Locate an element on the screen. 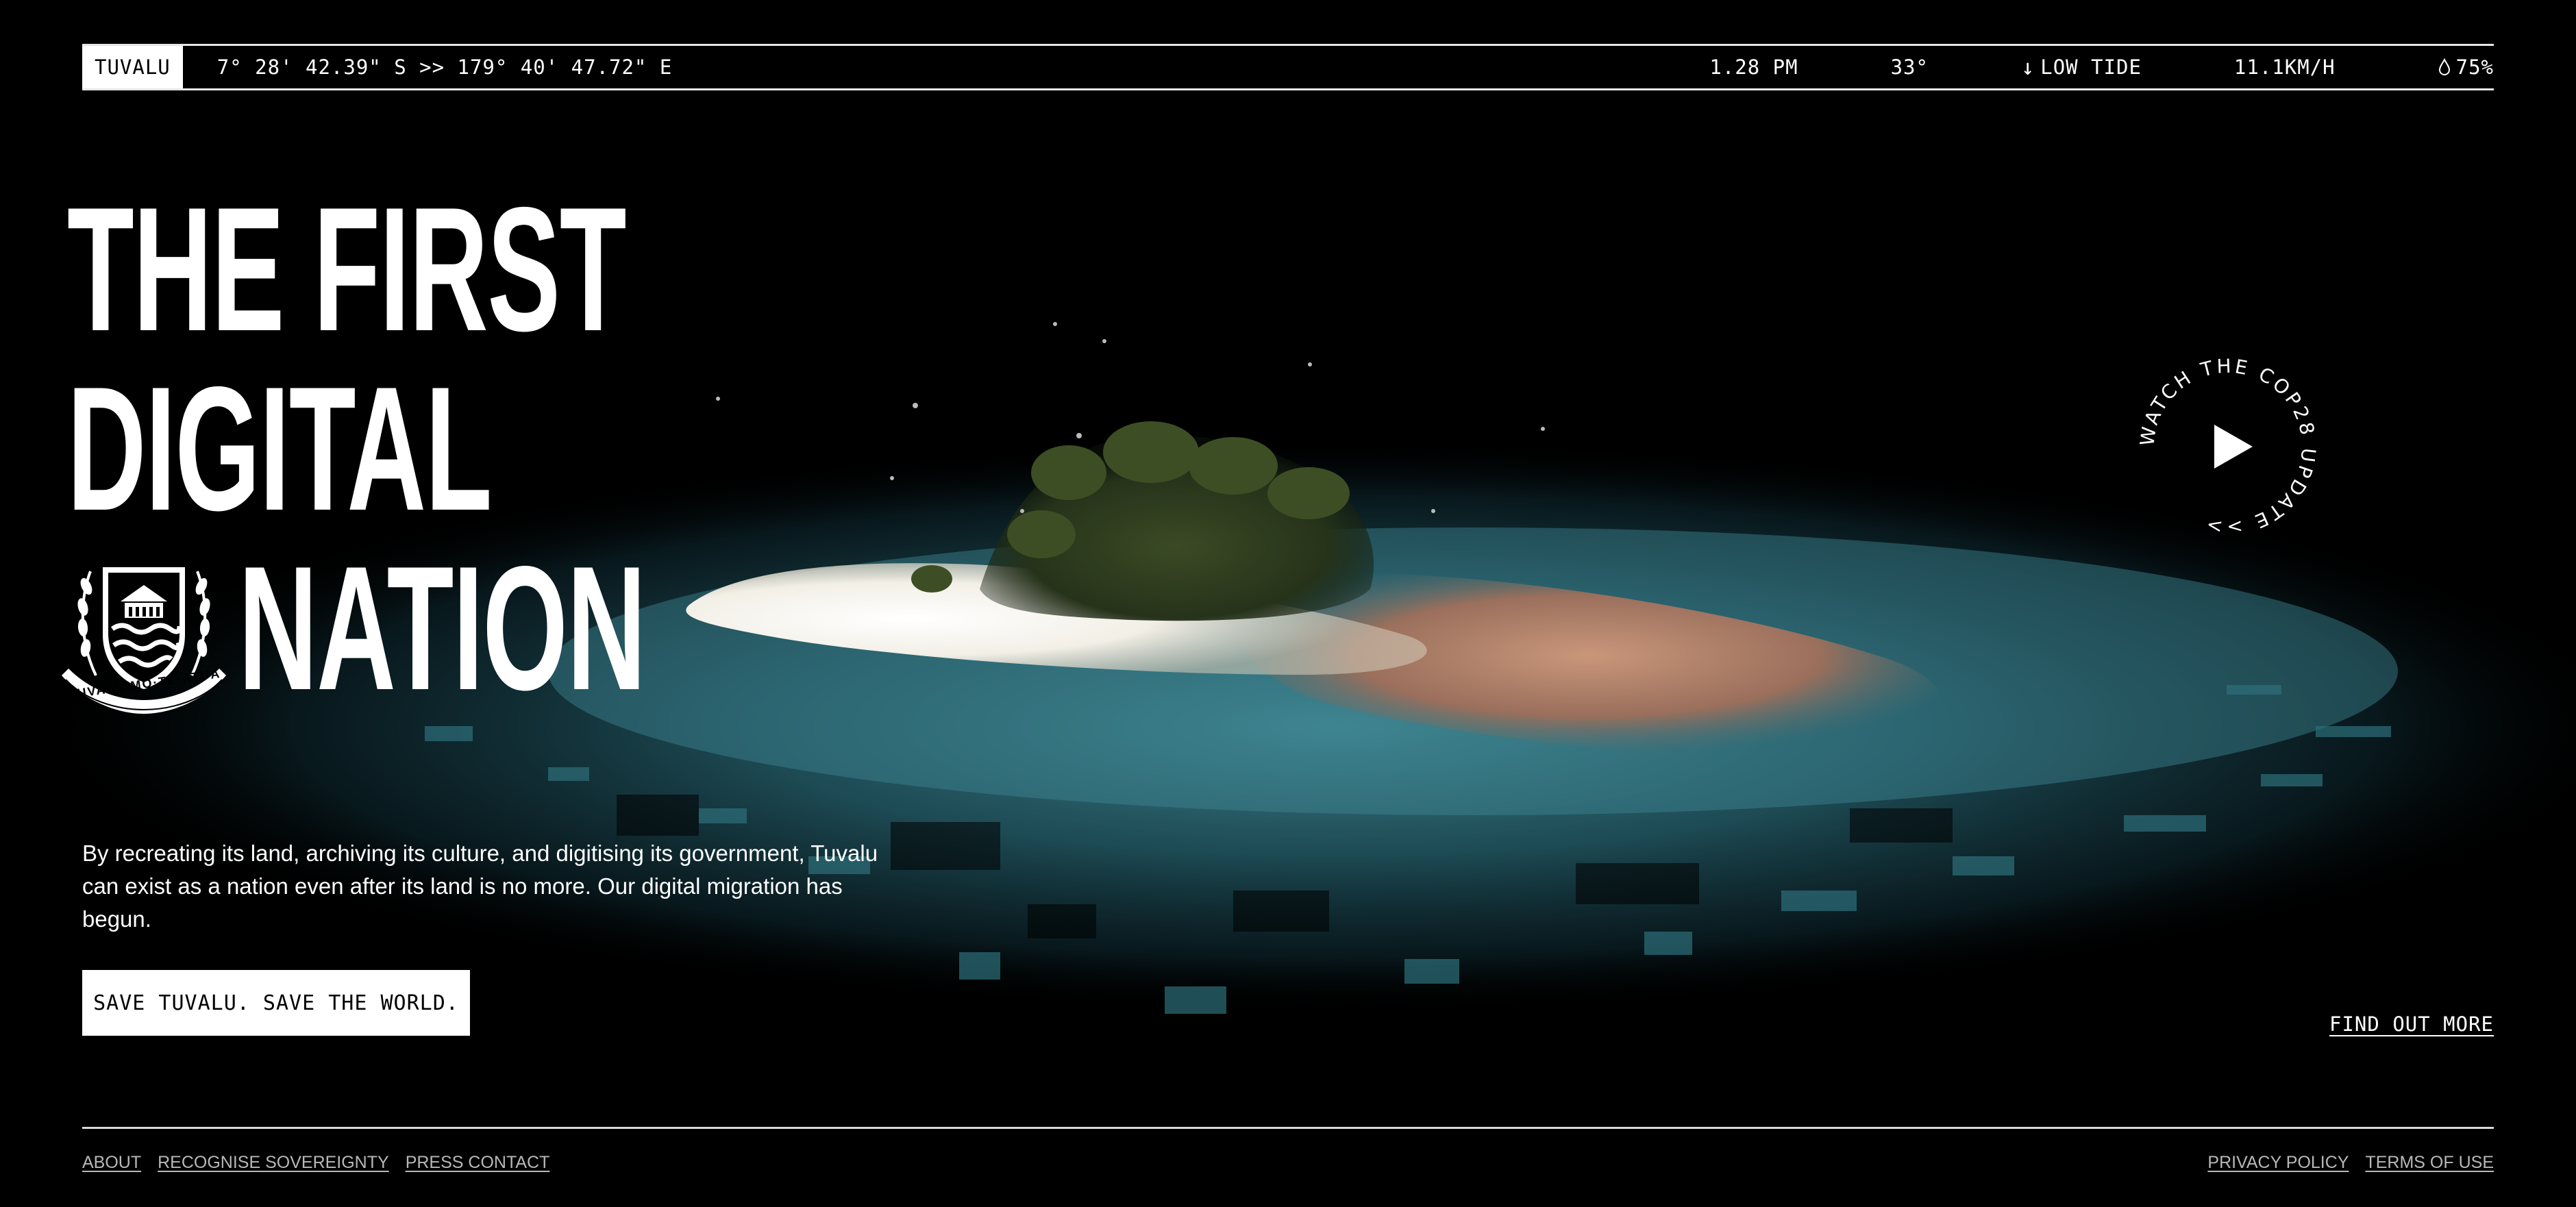 The height and width of the screenshot is (1207, 2576). humidity: 75% is located at coordinates (2466, 67).